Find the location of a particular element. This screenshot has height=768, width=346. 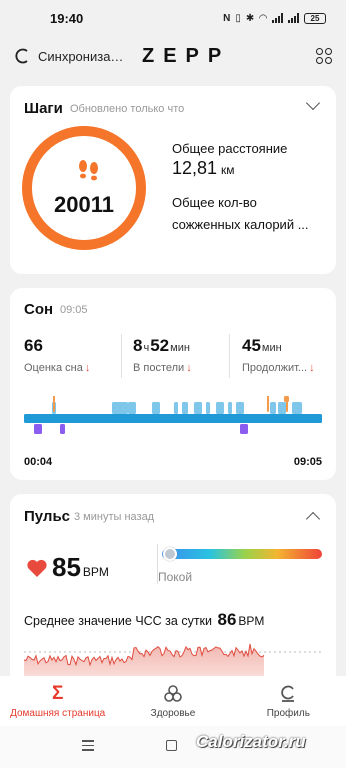

sleep-score-label: Оценка сна is located at coordinates (53, 368).